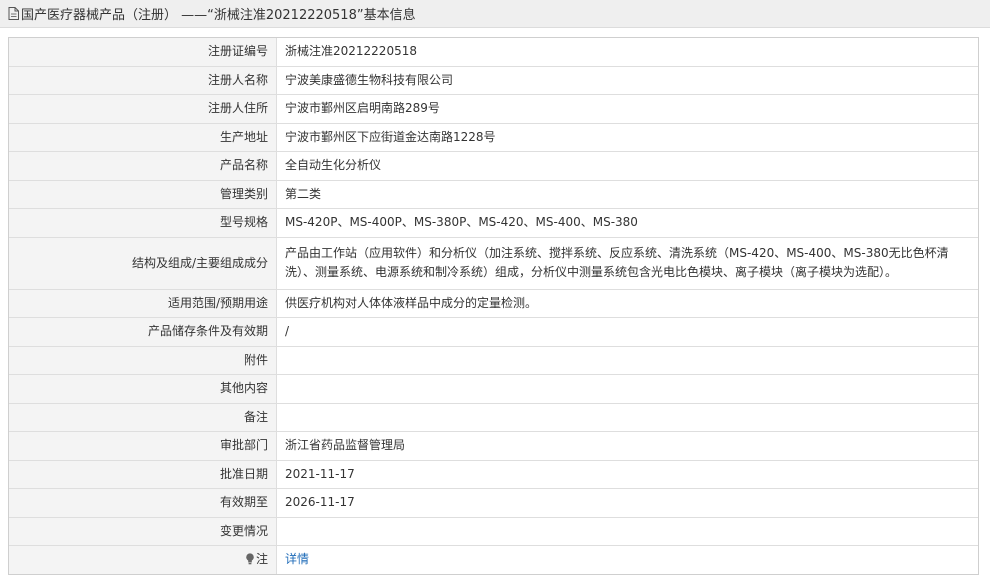  I want to click on row-label: 有效期至, so click(143, 503).